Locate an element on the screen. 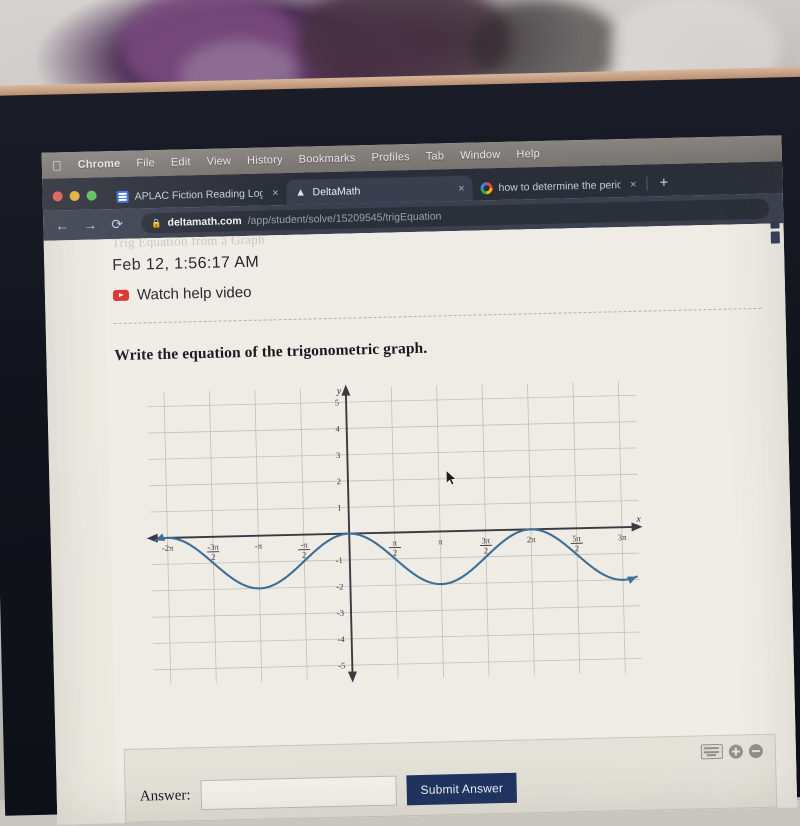  scrollbar-thumb is located at coordinates (775, 237).